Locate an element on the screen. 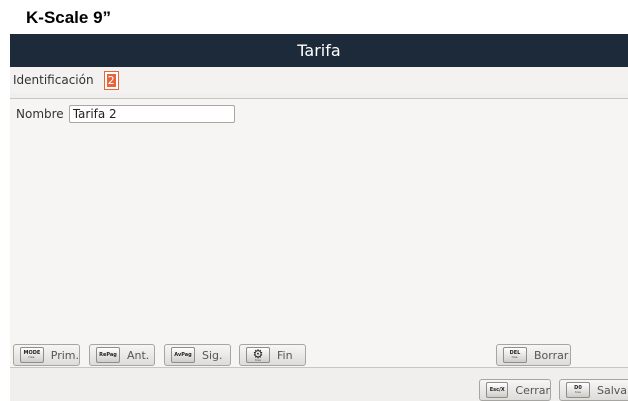 The width and height of the screenshot is (628, 401). window-title: Tarifa is located at coordinates (319, 50).